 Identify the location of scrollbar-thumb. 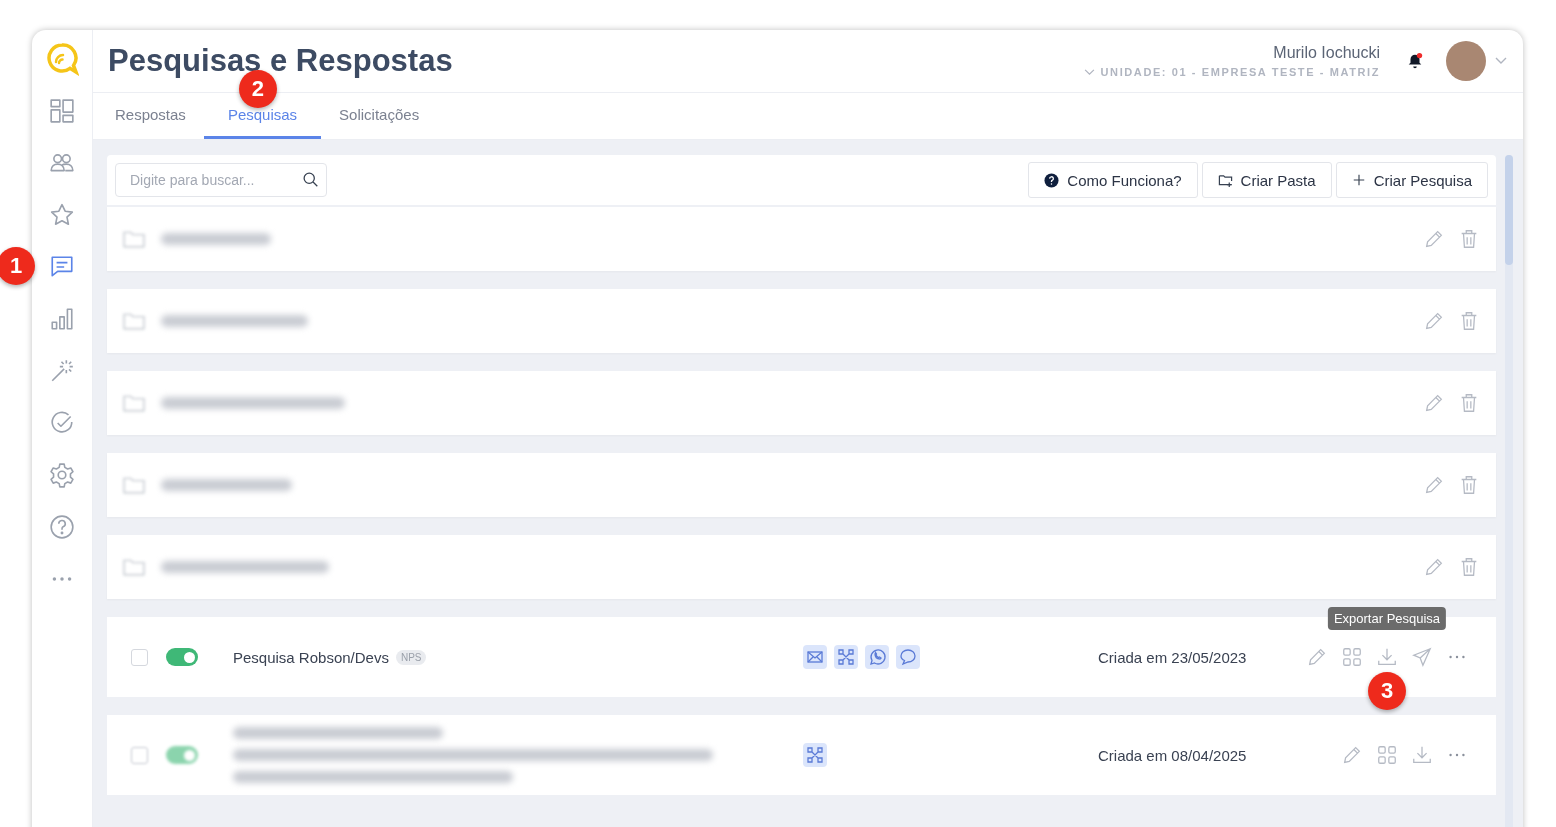
(1509, 210).